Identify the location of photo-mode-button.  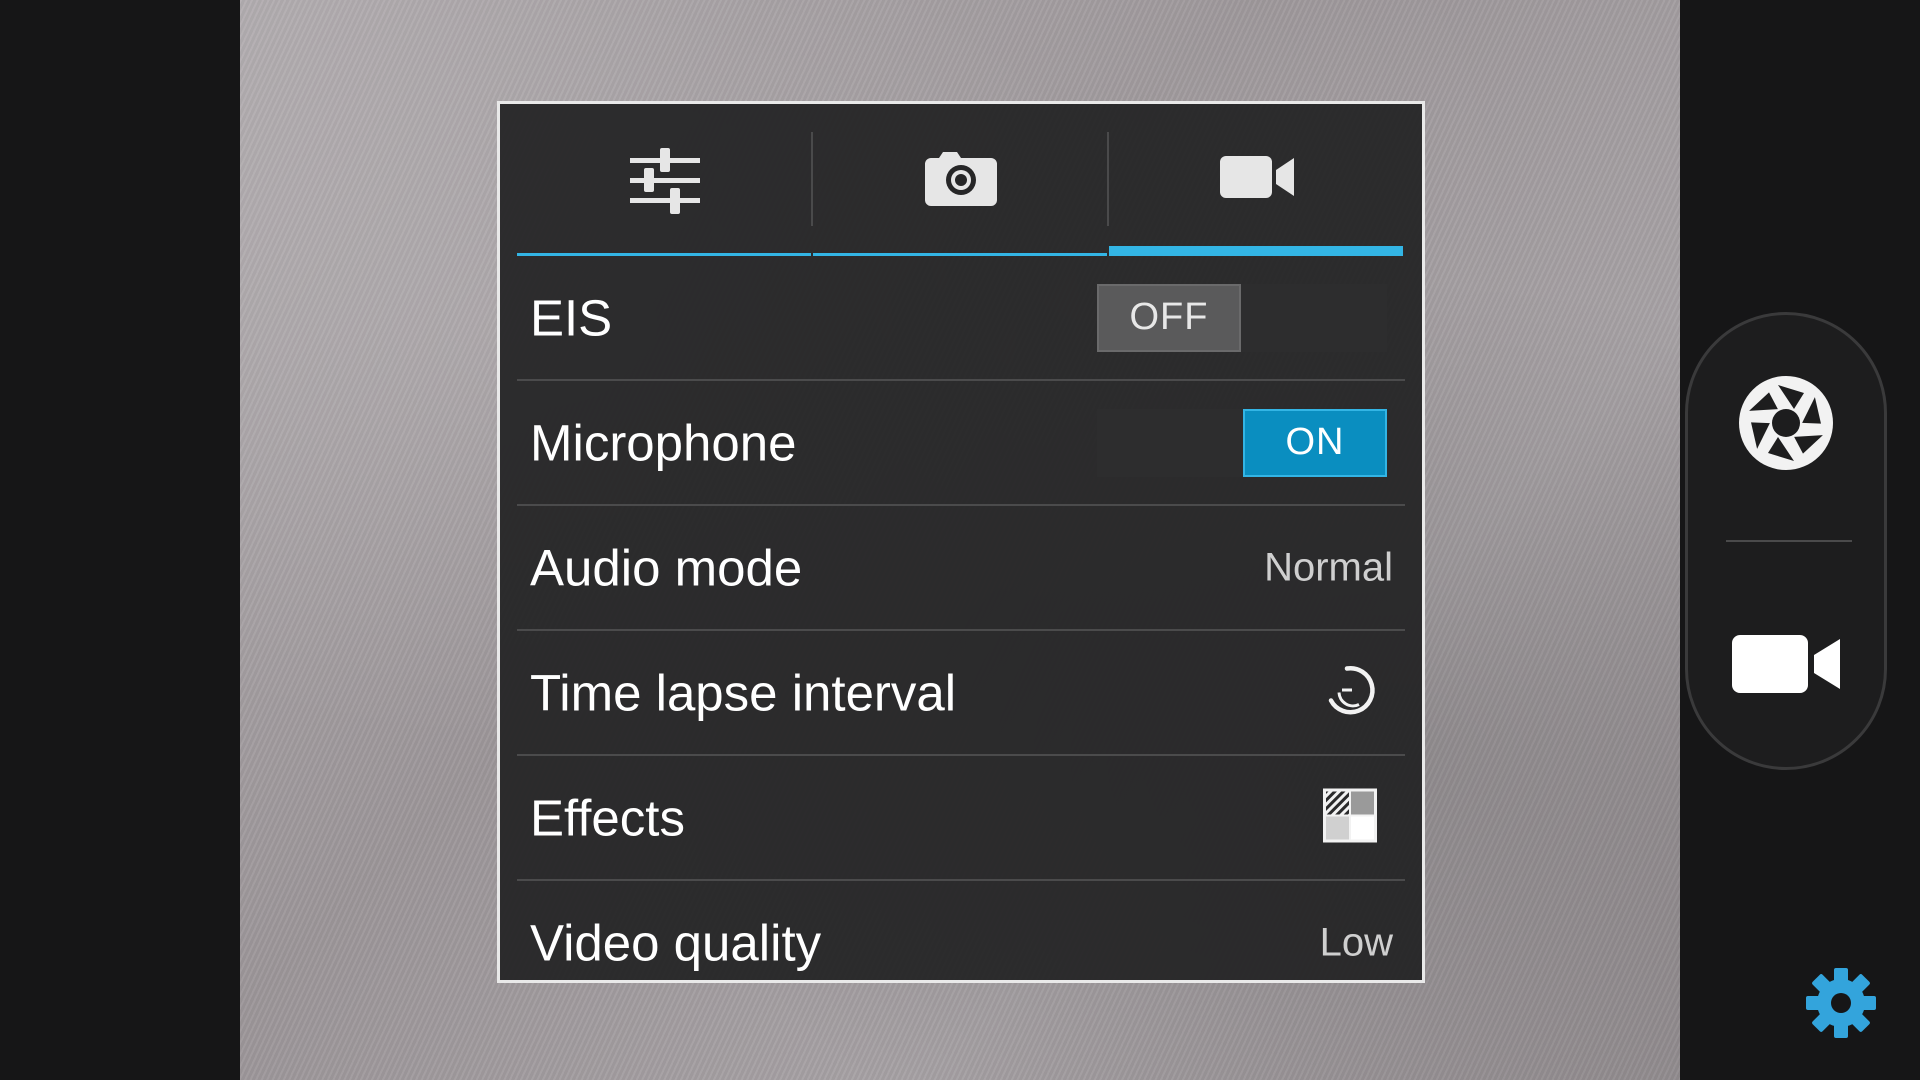
(1786, 425).